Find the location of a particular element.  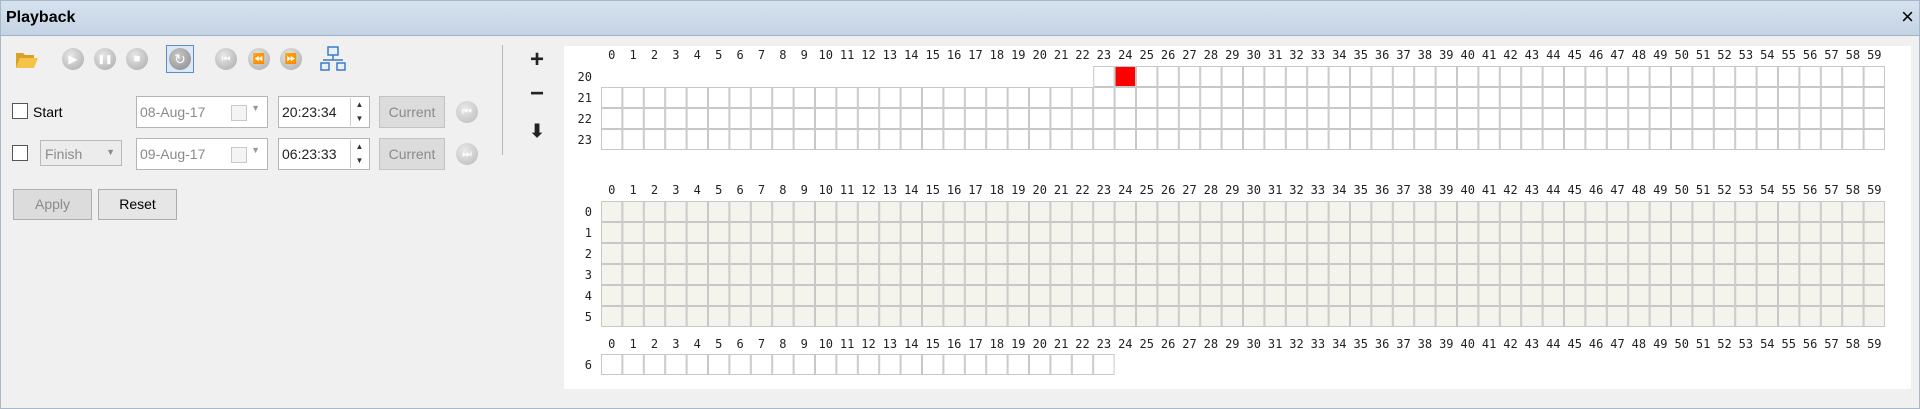

start-time-spinner: ▲ ▼ is located at coordinates (359, 112).